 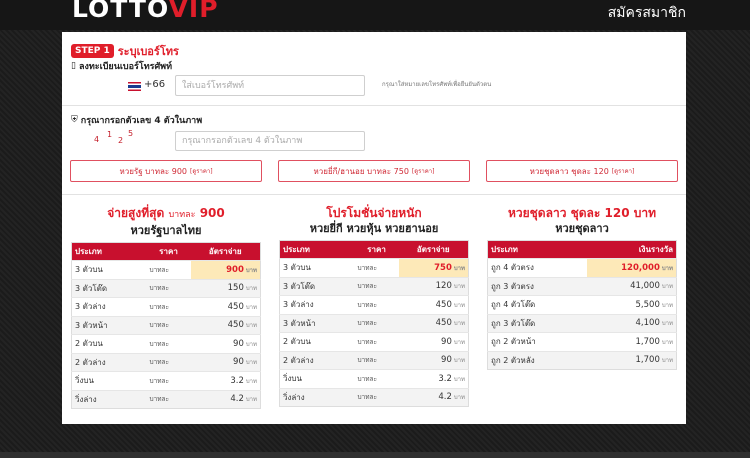 I want to click on table-row: 3 ตัวหน้า บาทละ 450 บาท, so click(x=166, y=325).